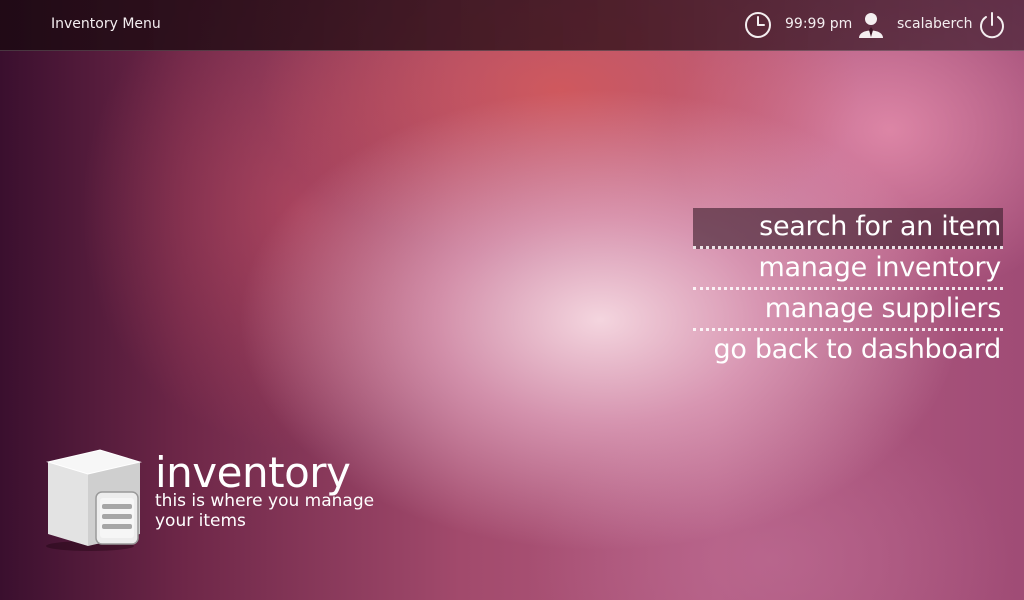 This screenshot has width=1024, height=600. Describe the element at coordinates (848, 228) in the screenshot. I see `menu-item-search: search for an item` at that location.